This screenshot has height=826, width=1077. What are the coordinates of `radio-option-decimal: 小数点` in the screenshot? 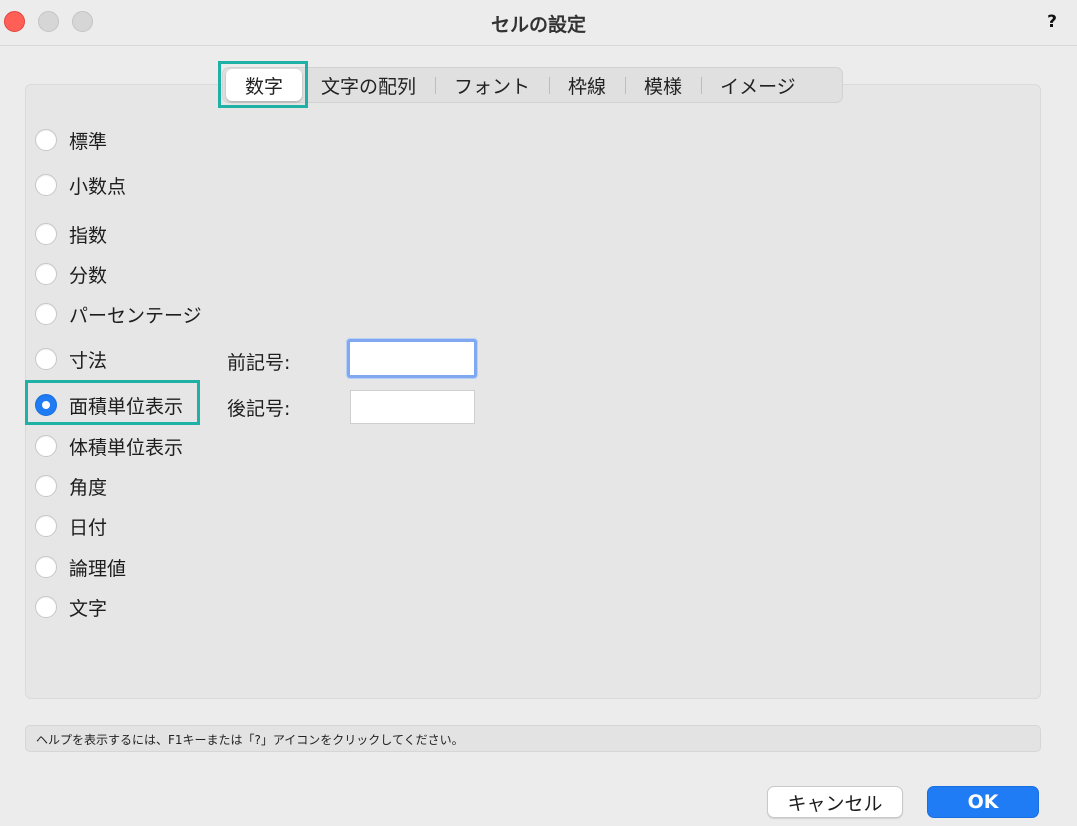 It's located at (80, 185).